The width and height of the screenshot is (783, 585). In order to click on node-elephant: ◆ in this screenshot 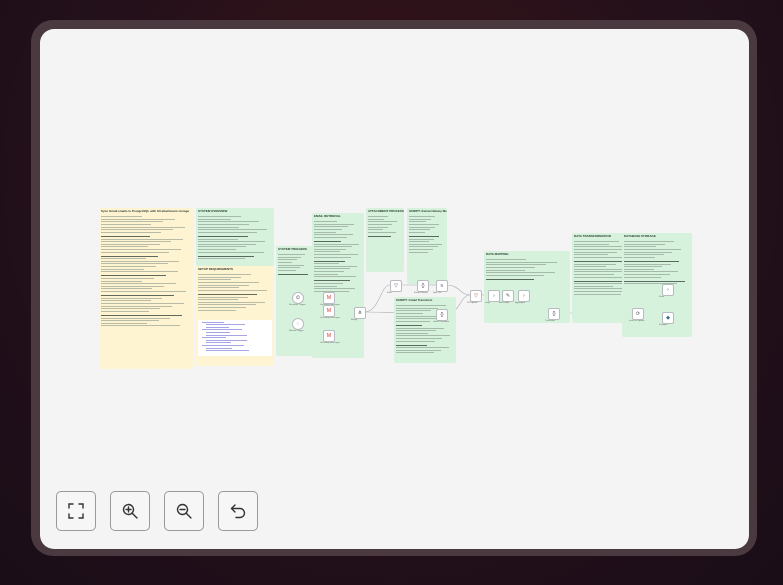, I will do `click(668, 318)`.